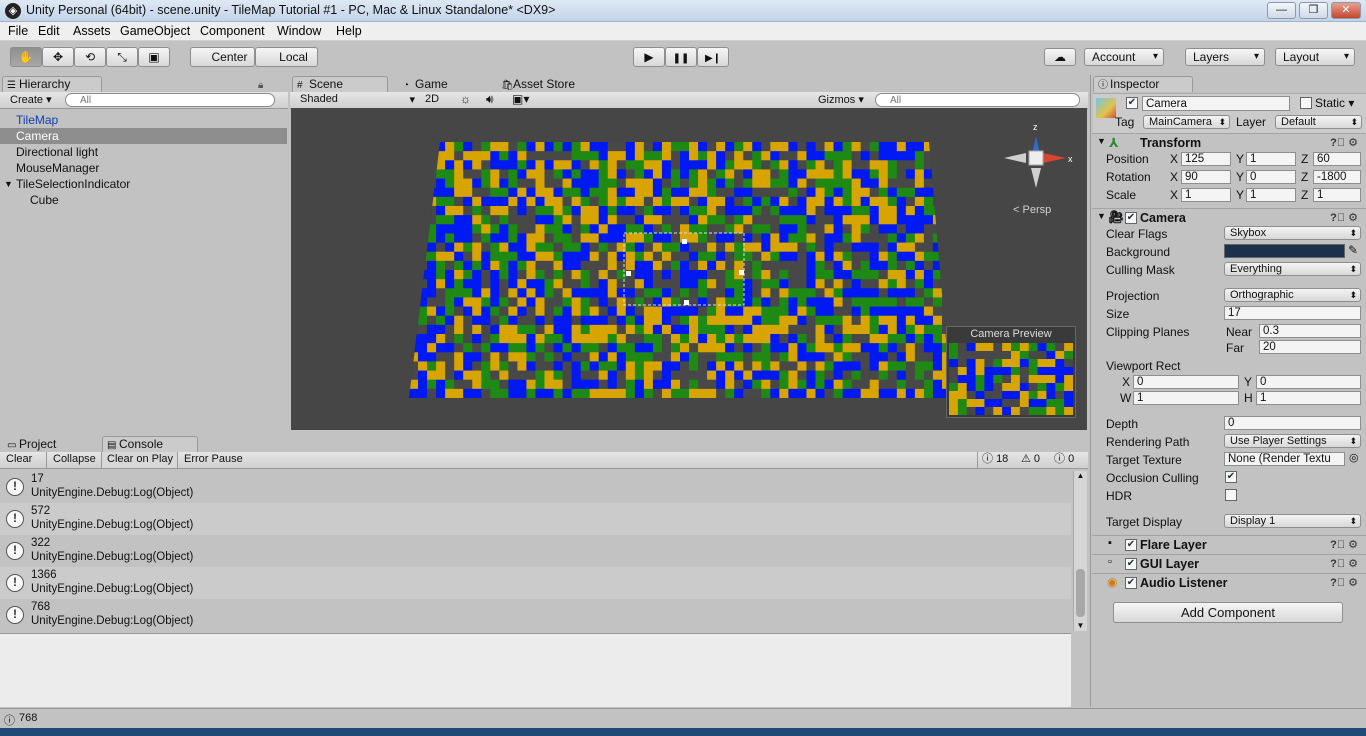  I want to click on rotation-x-field, so click(1206, 177).